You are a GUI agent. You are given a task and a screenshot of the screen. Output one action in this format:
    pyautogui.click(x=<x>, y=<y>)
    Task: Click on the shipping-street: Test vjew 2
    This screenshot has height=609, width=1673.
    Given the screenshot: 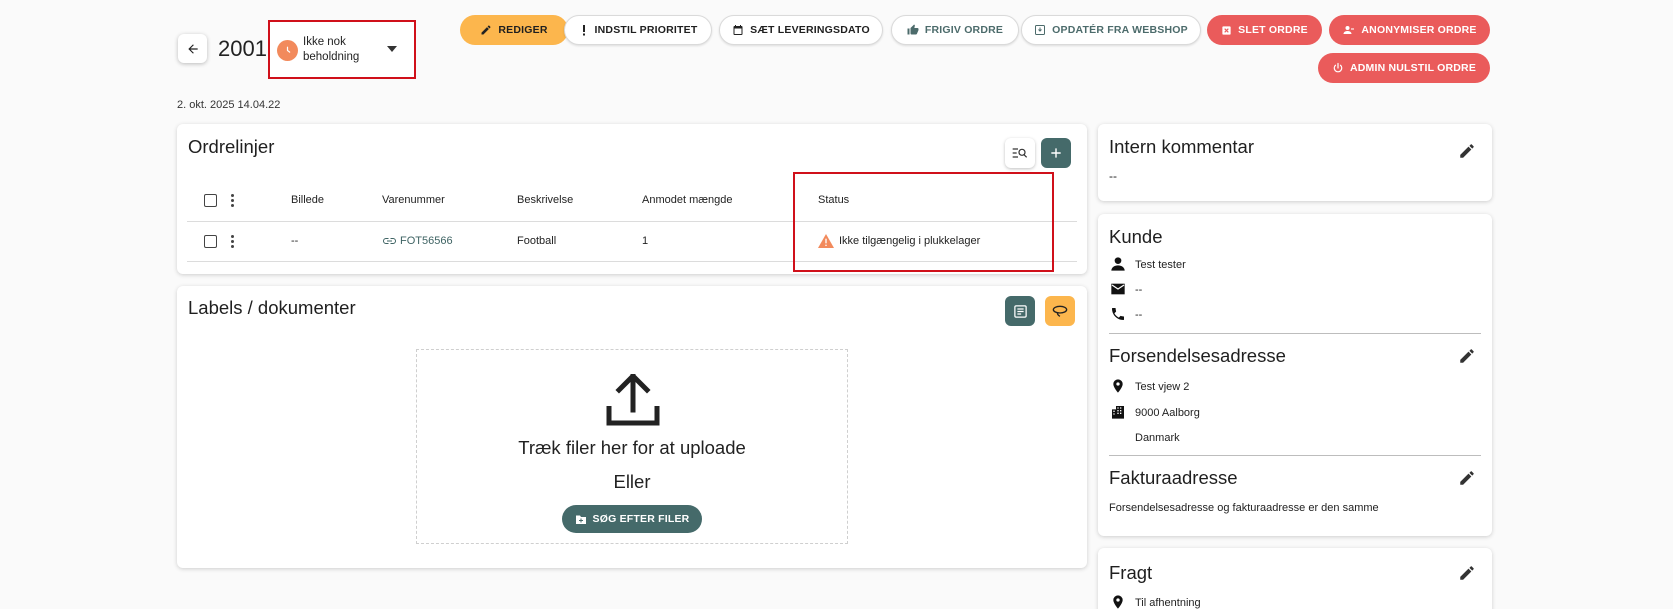 What is the action you would take?
    pyautogui.click(x=1162, y=387)
    